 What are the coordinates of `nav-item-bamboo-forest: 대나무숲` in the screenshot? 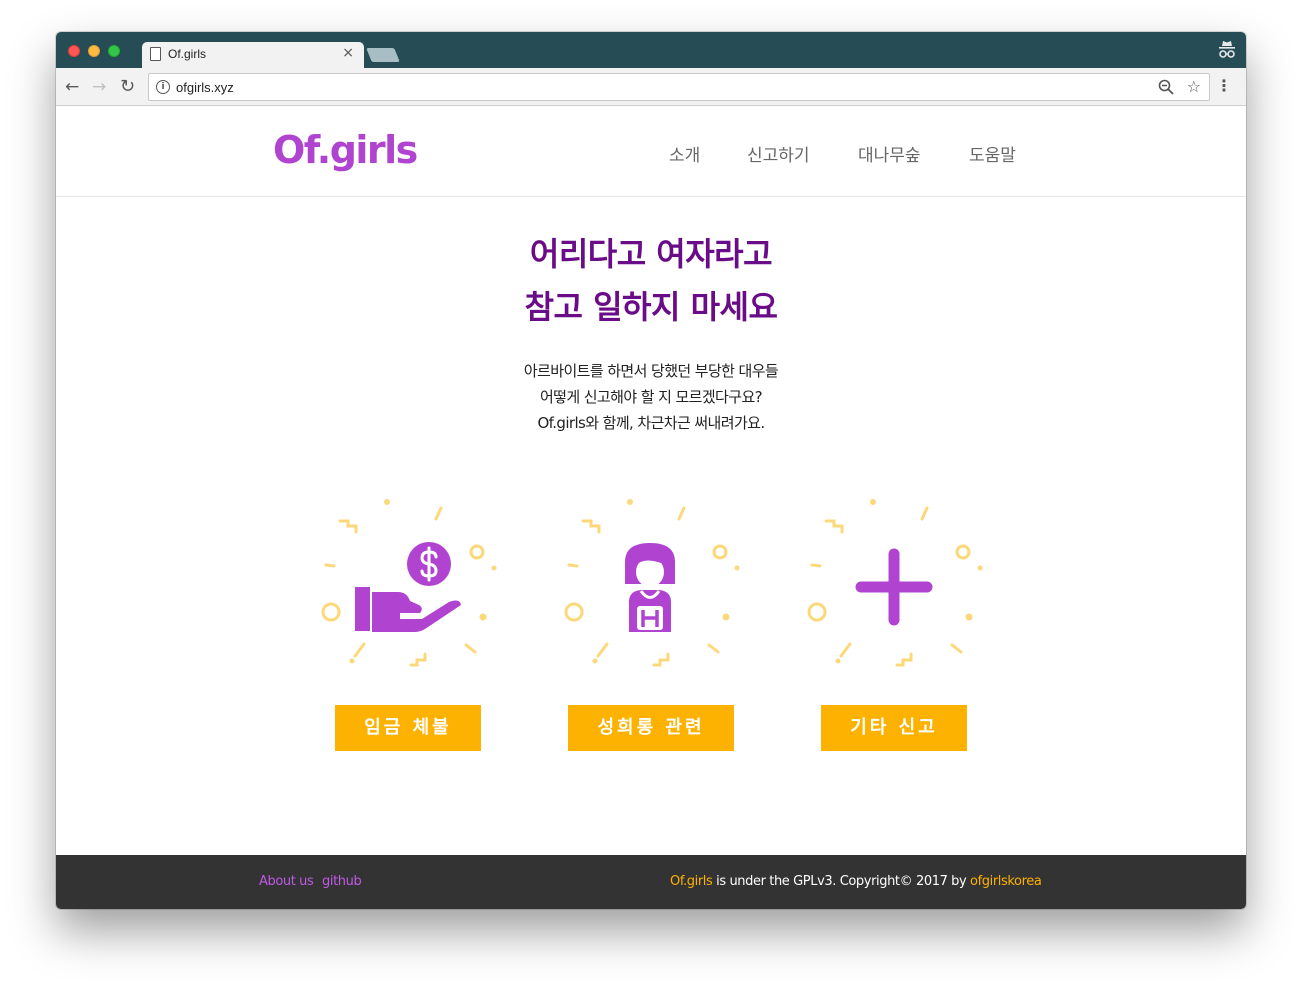 It's located at (889, 153).